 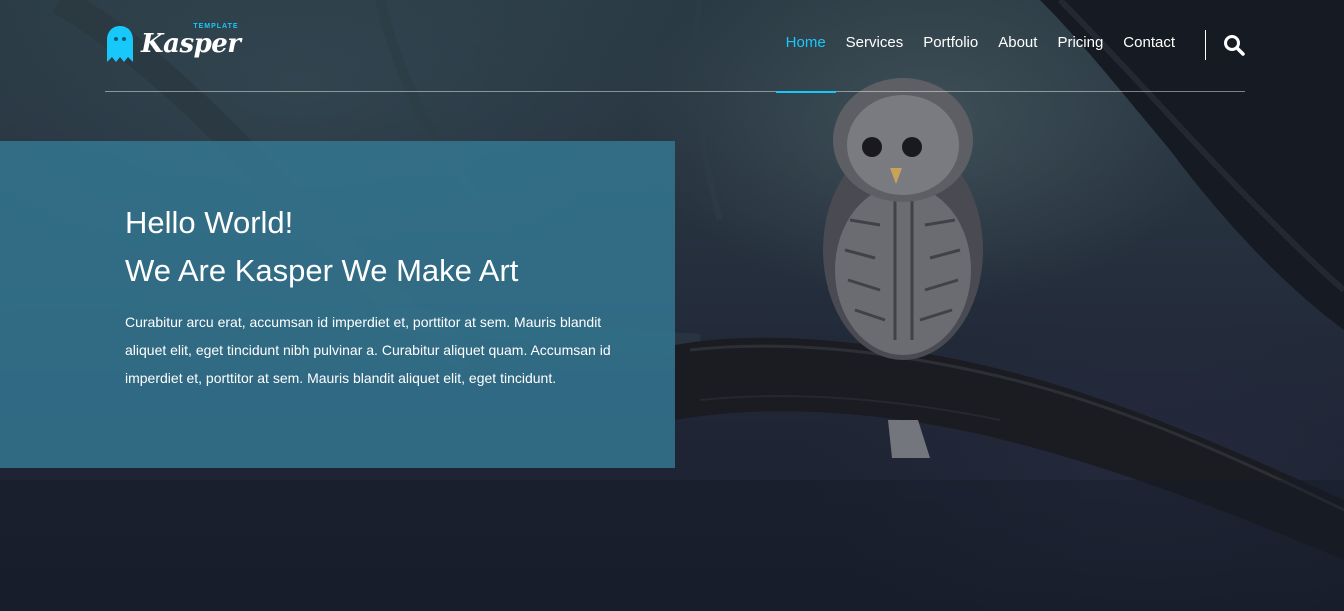 I want to click on nav-services: Services, so click(x=875, y=42).